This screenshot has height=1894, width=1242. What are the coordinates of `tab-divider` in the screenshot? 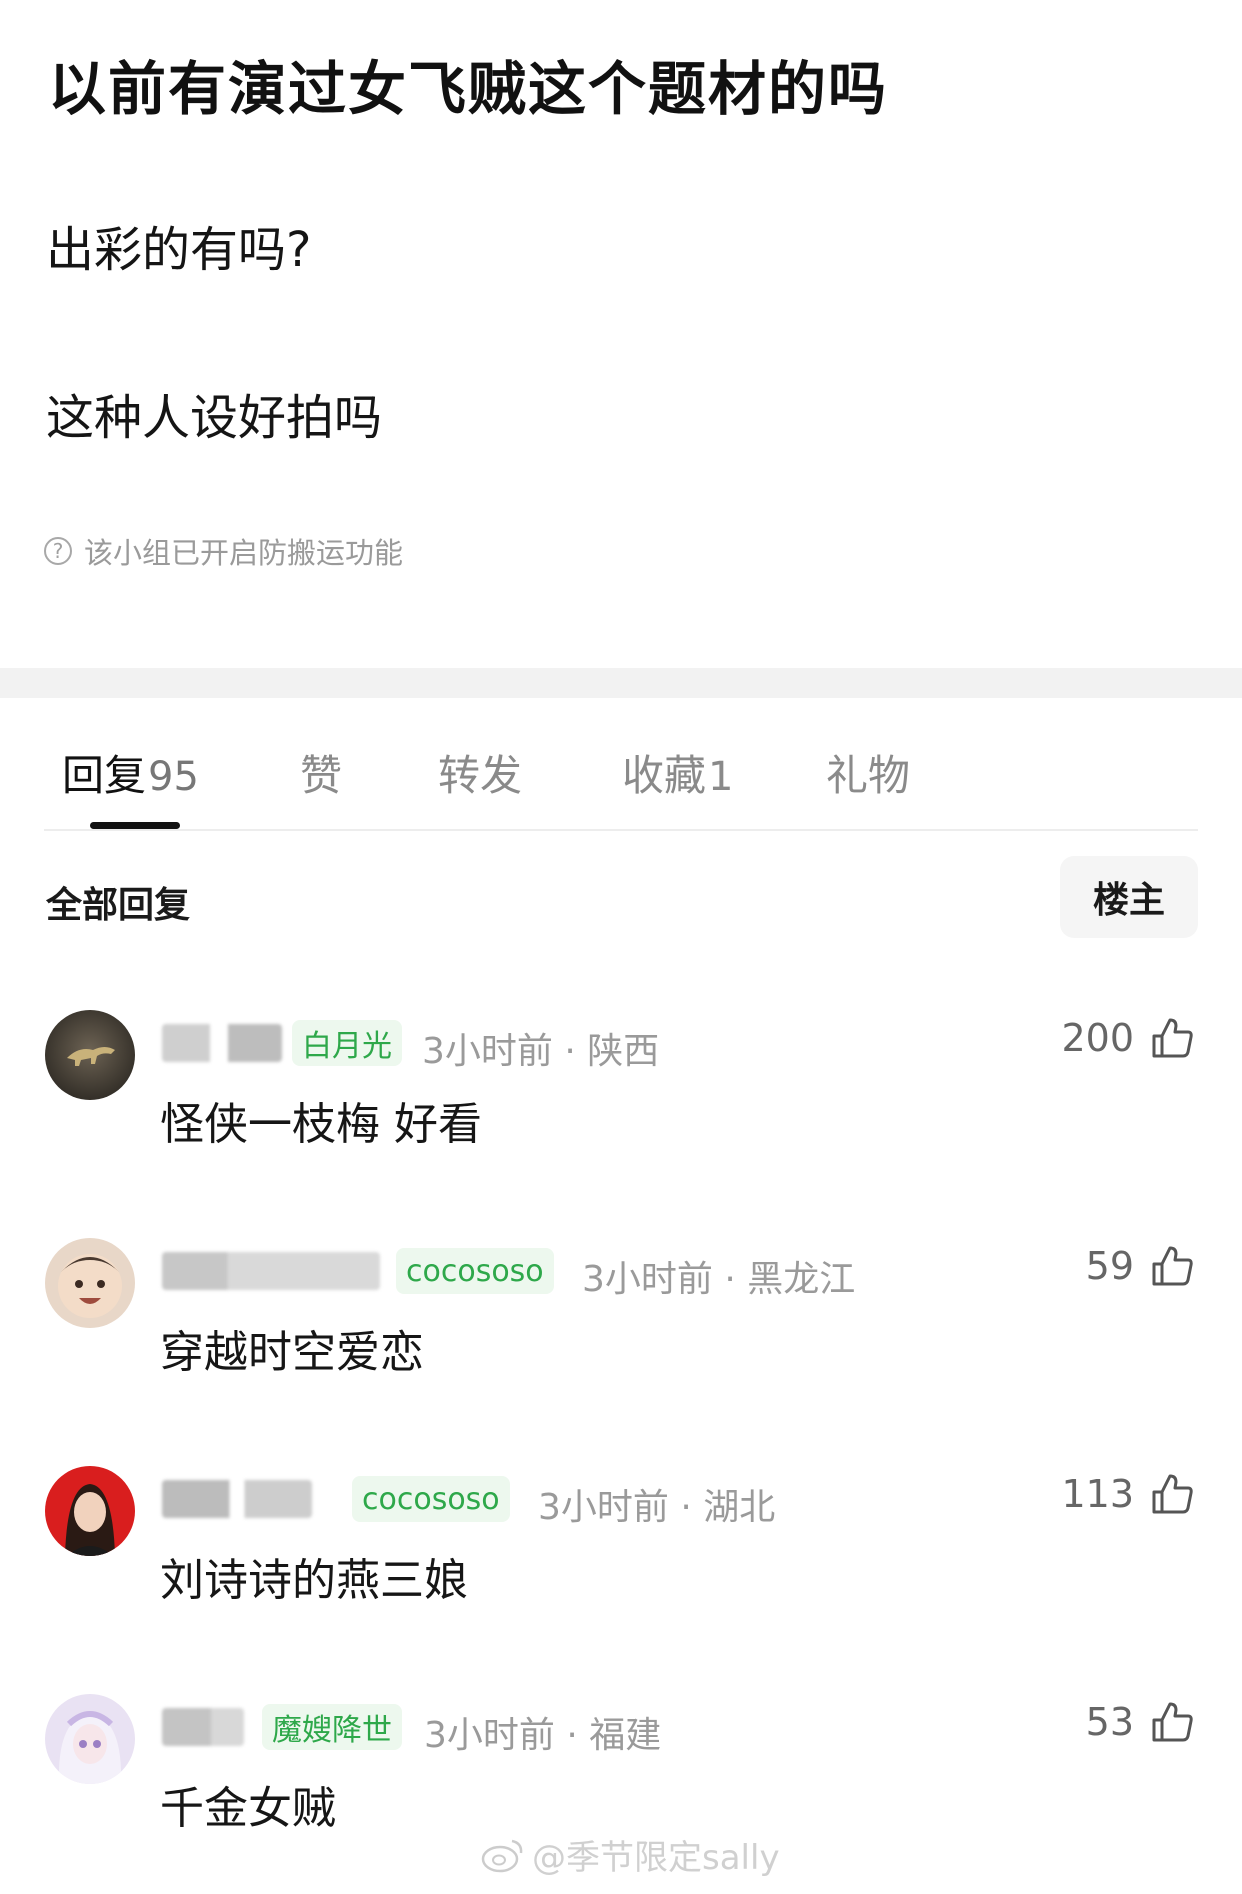 It's located at (621, 830).